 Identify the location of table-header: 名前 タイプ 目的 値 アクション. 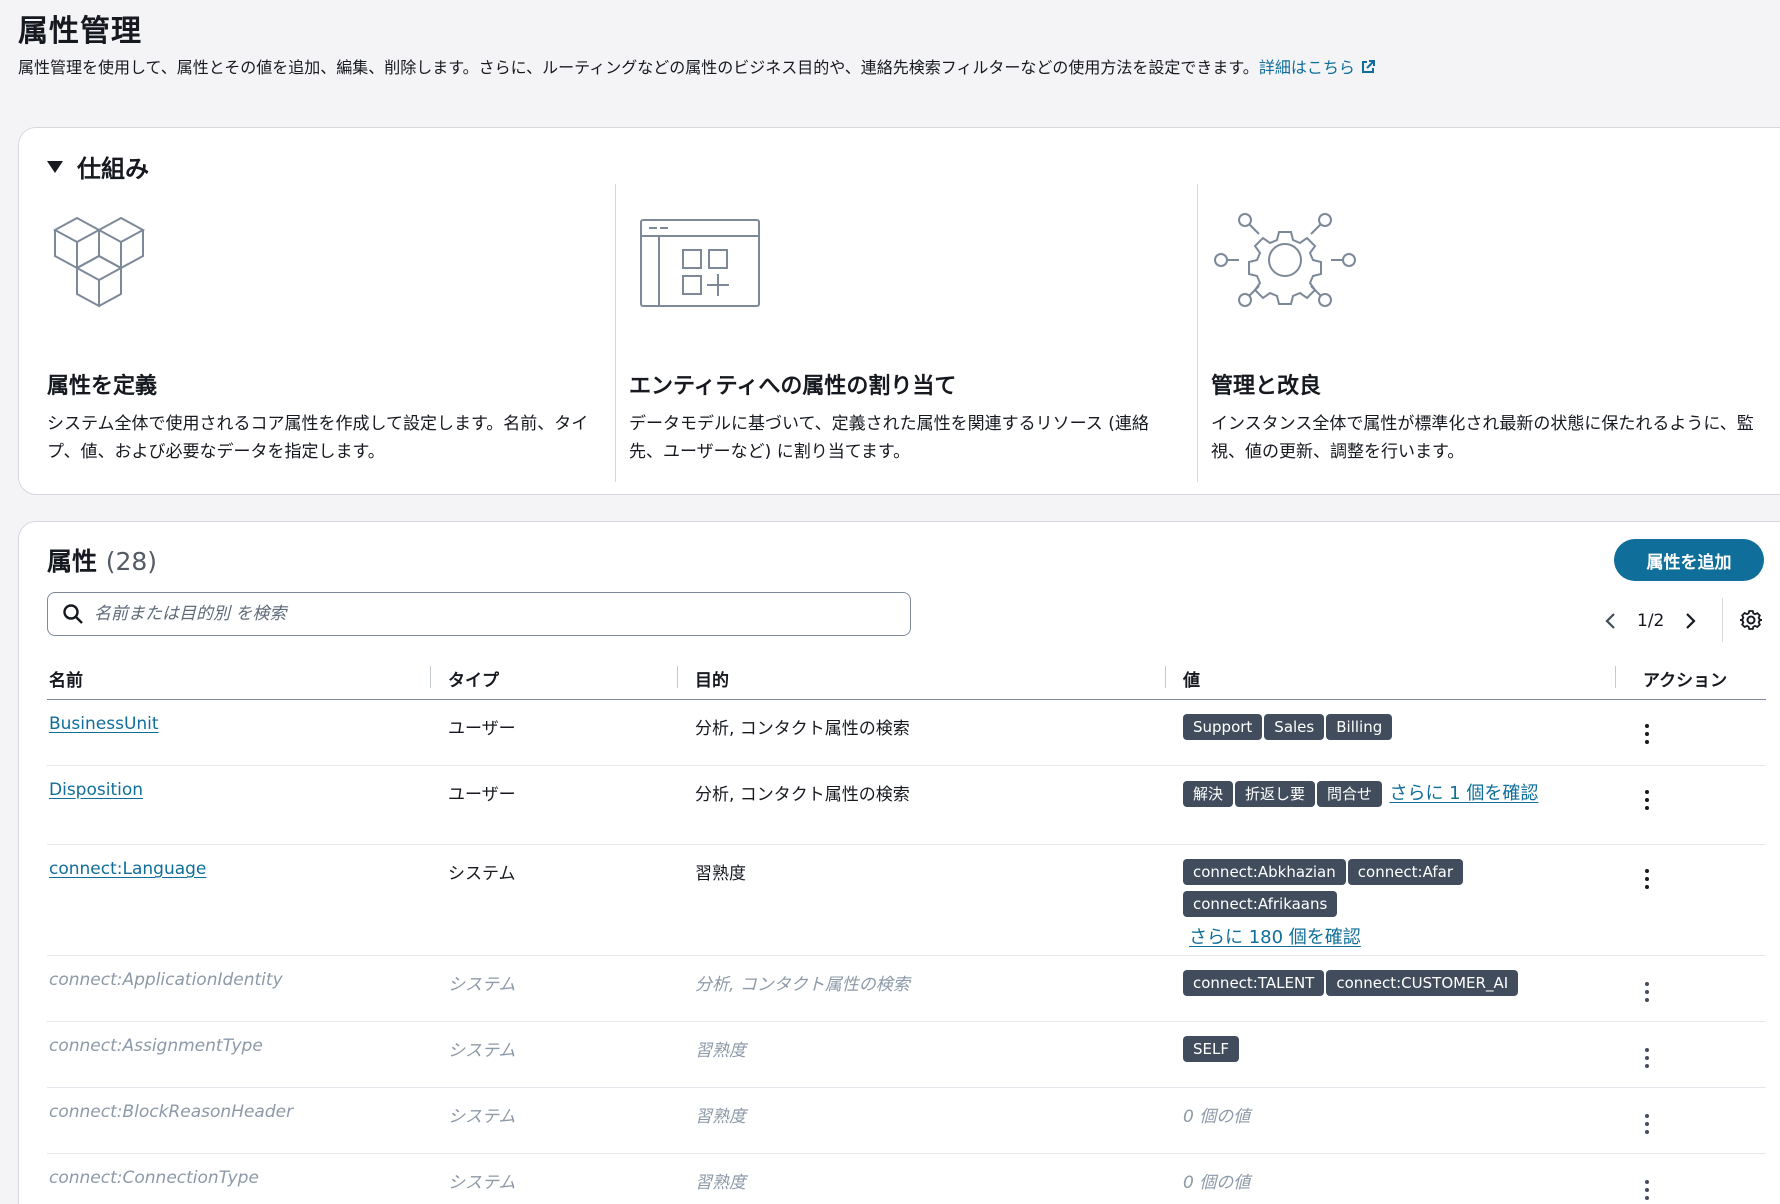
(906, 676).